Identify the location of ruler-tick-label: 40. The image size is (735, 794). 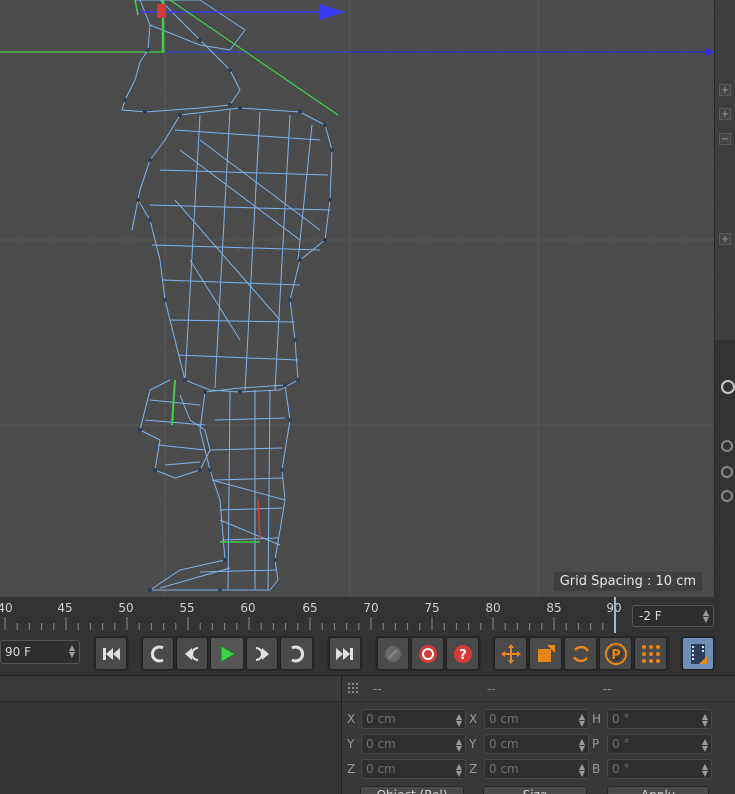
(6, 608).